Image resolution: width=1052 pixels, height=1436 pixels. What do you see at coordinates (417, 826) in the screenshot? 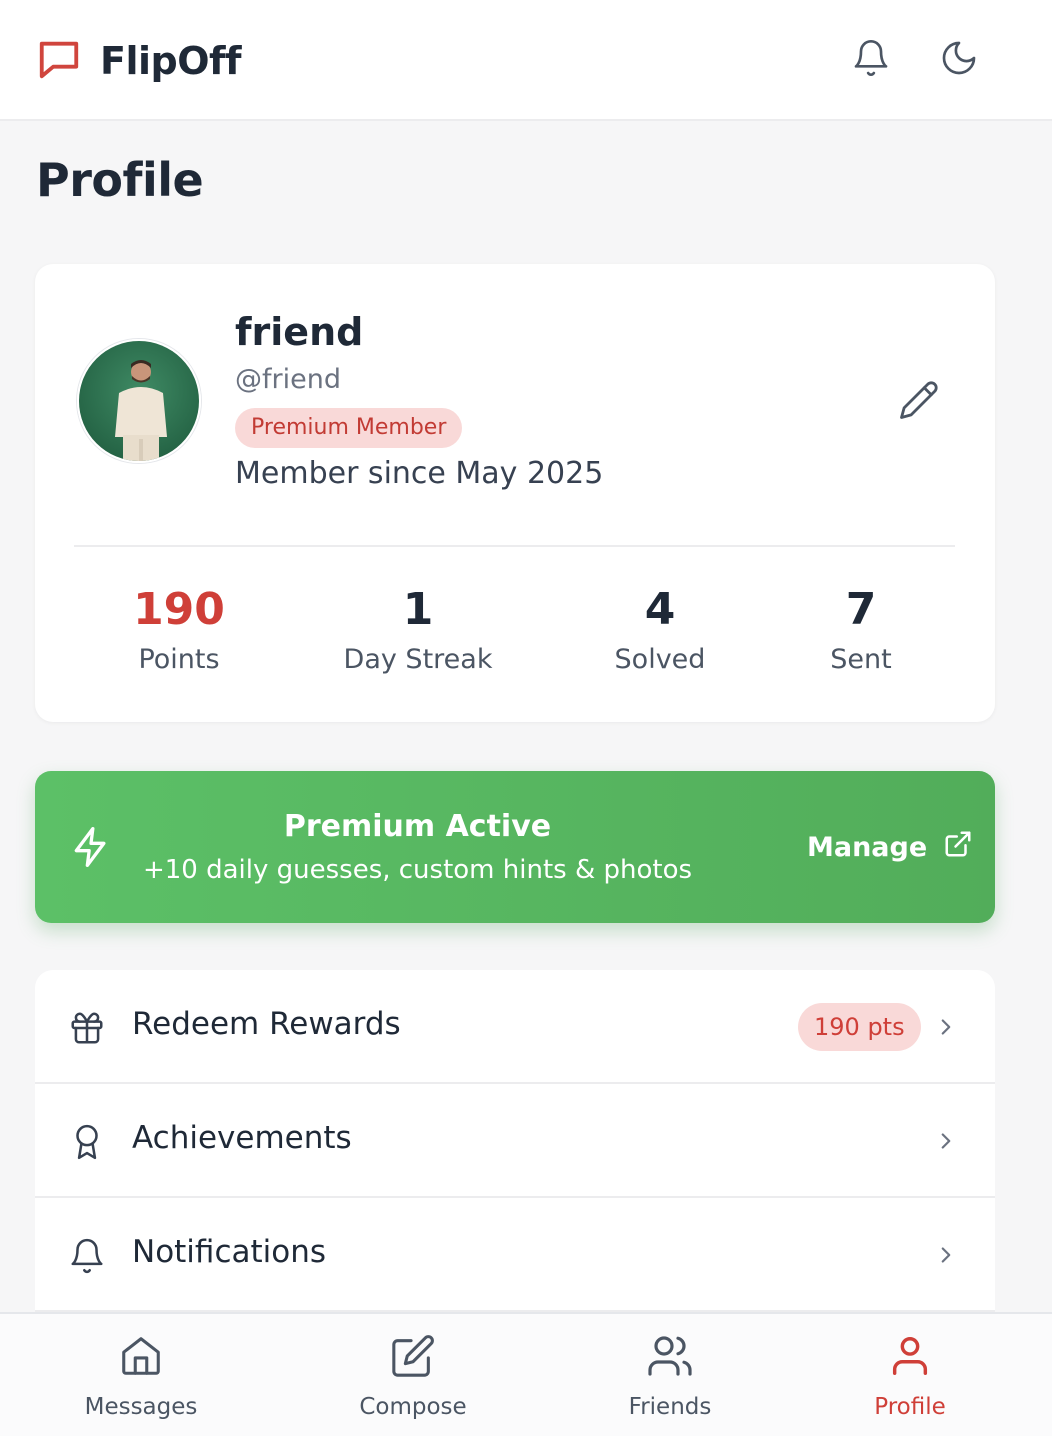
I see `premium-title: Premium Active` at bounding box center [417, 826].